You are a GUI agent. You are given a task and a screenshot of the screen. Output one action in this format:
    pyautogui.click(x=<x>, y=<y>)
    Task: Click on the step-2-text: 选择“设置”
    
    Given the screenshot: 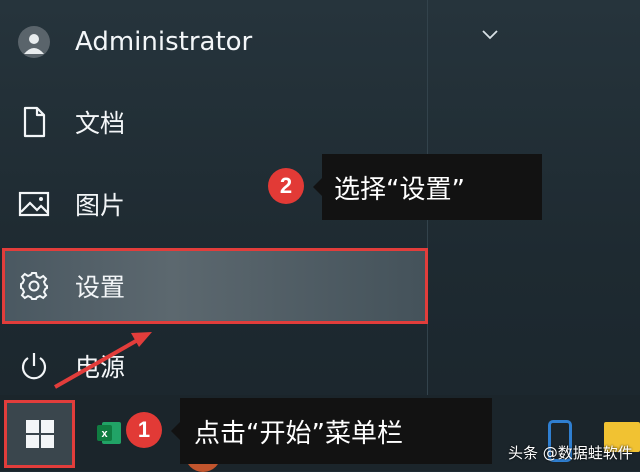 What is the action you would take?
    pyautogui.click(x=399, y=189)
    